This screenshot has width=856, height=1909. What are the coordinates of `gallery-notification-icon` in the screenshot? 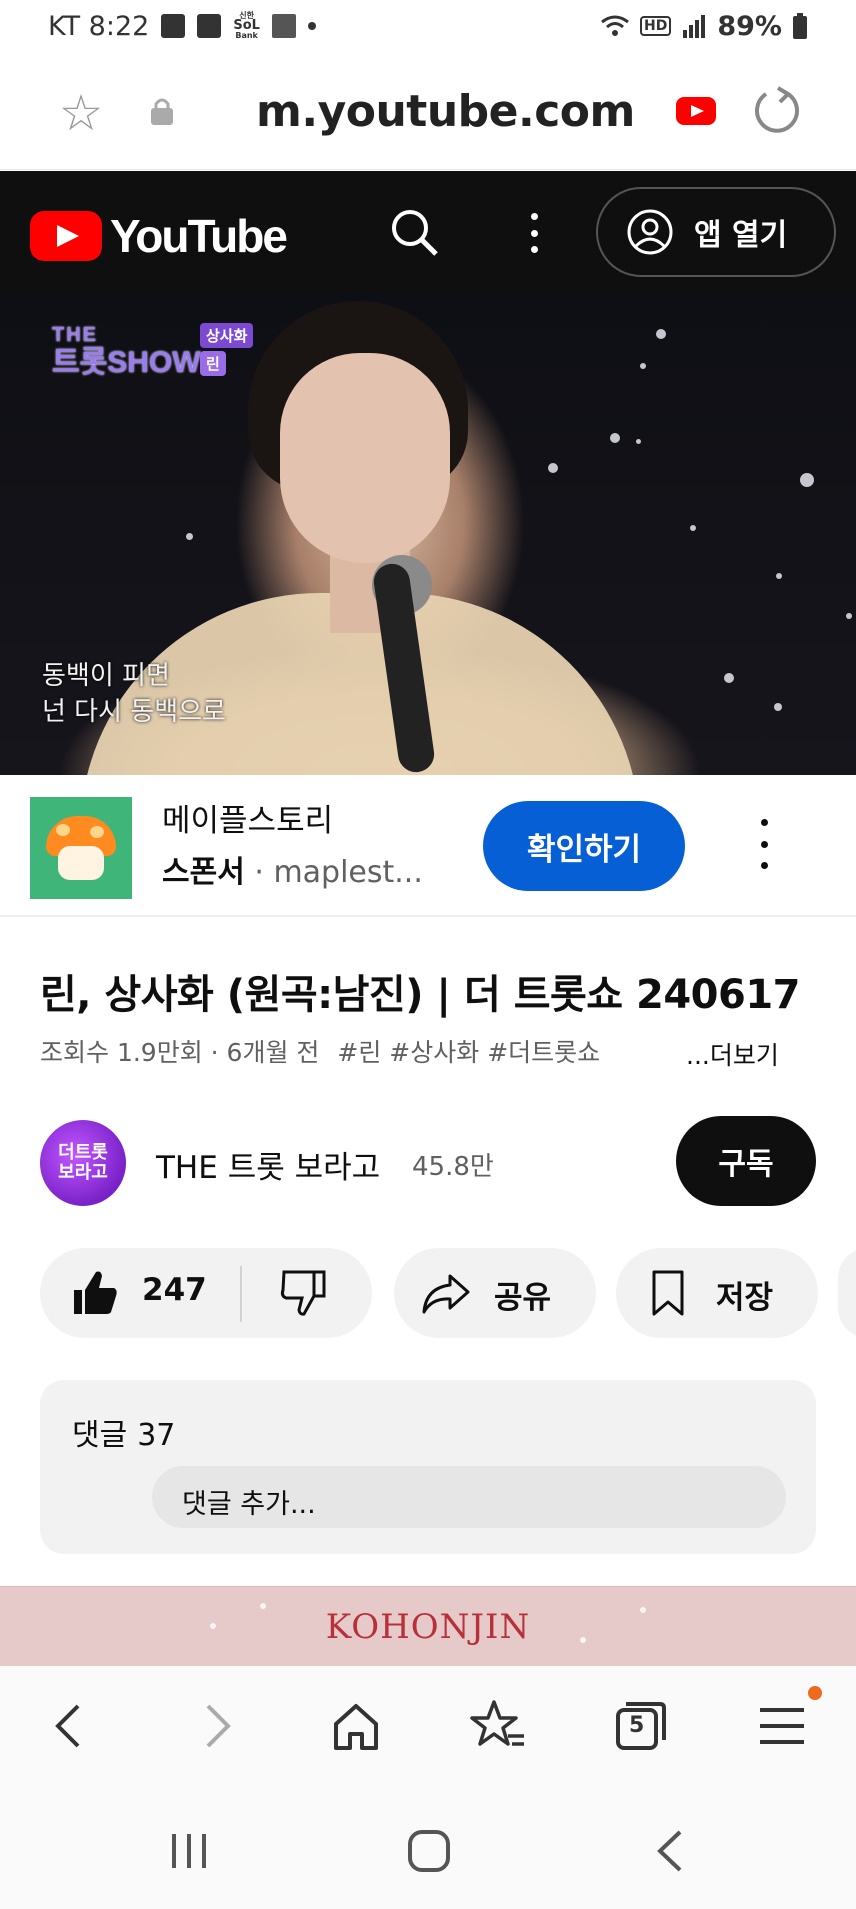 It's located at (209, 26).